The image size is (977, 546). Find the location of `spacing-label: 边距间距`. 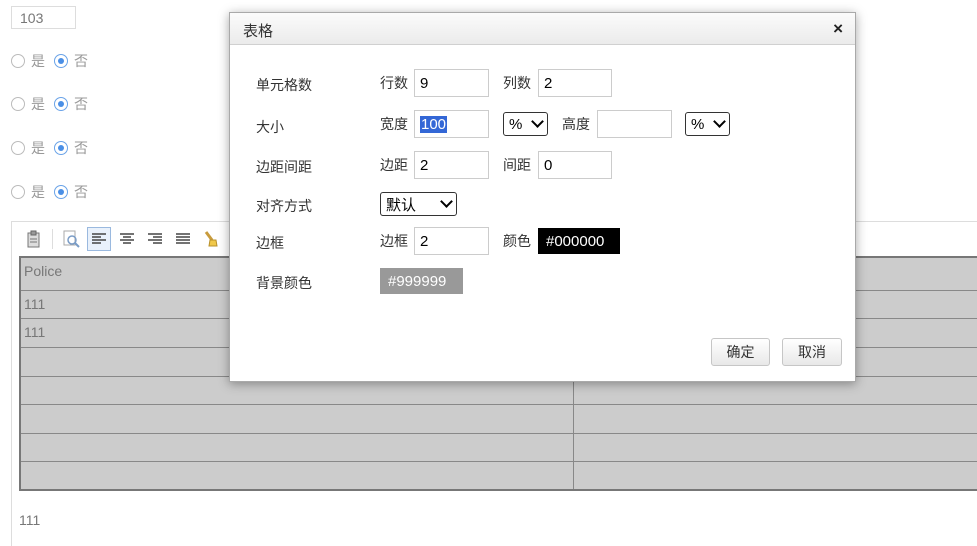

spacing-label: 边距间距 is located at coordinates (284, 167).